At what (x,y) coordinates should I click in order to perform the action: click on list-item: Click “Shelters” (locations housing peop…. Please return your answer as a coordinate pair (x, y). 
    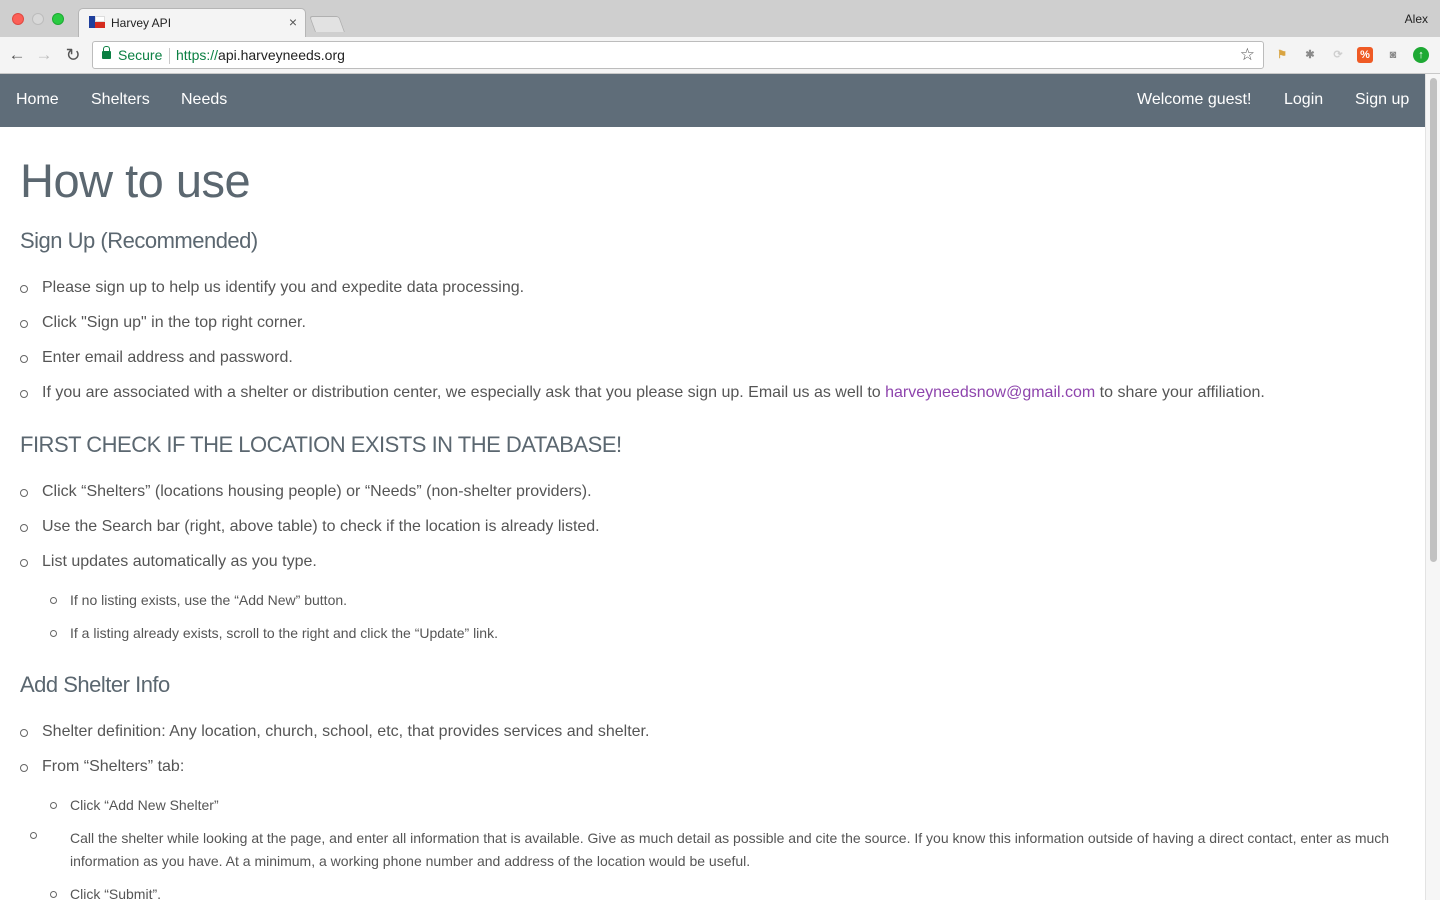
    Looking at the image, I should click on (306, 491).